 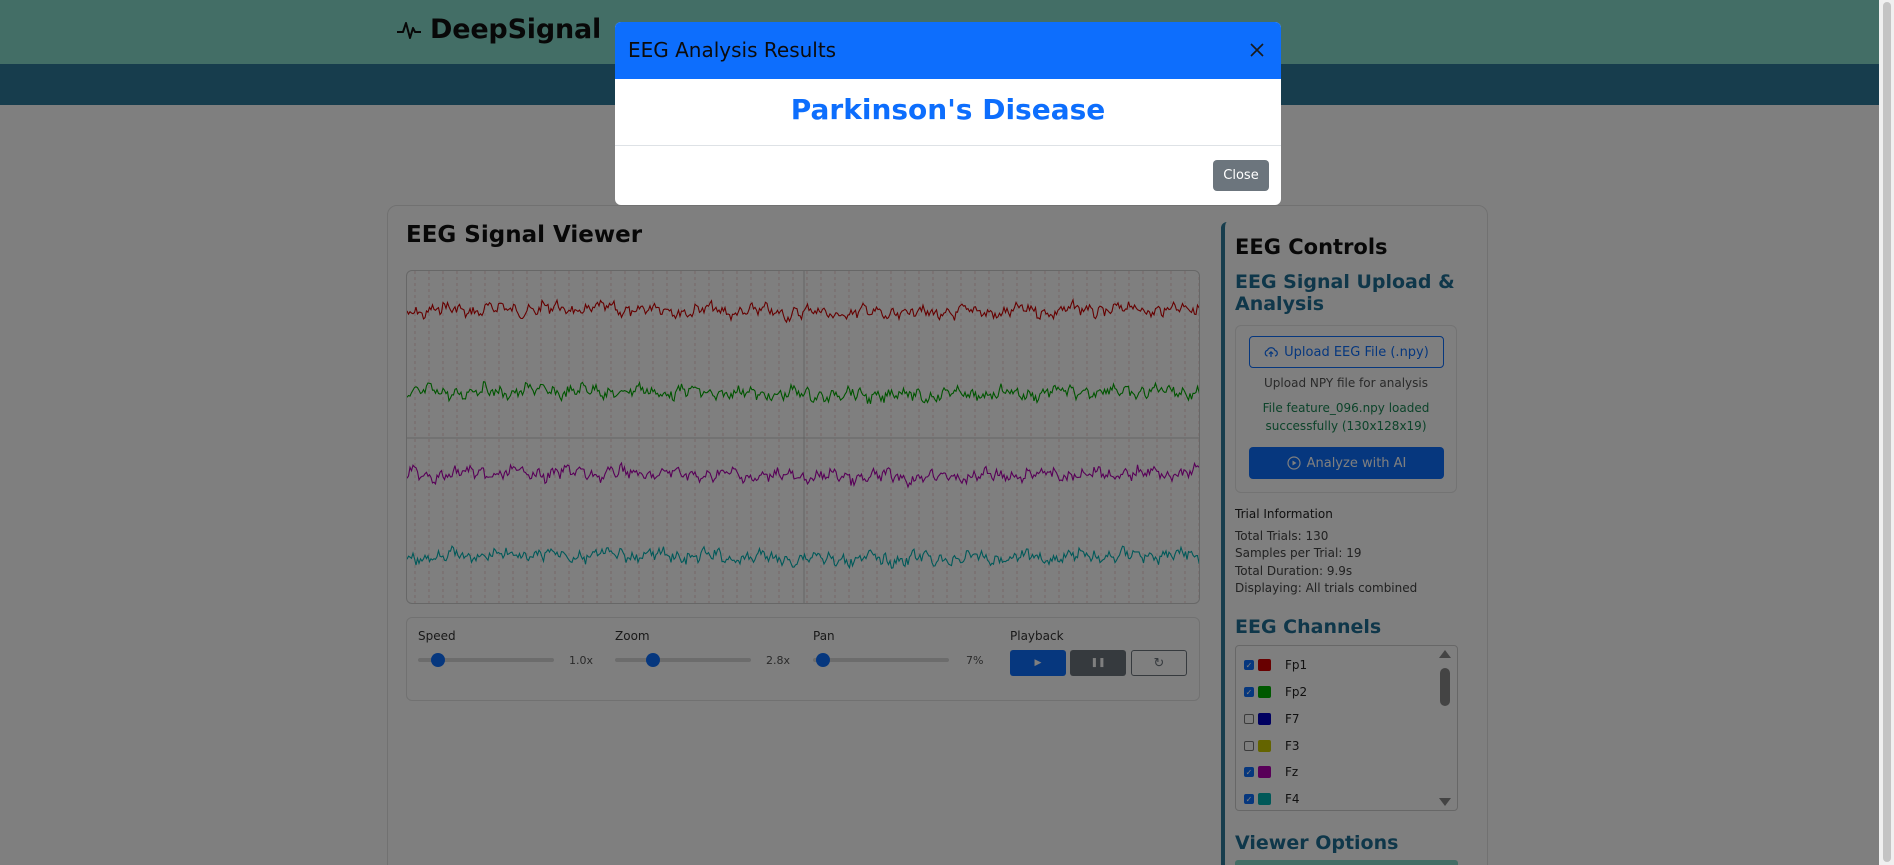 What do you see at coordinates (948, 50) in the screenshot?
I see `modal-header: EEG Analysis Results` at bounding box center [948, 50].